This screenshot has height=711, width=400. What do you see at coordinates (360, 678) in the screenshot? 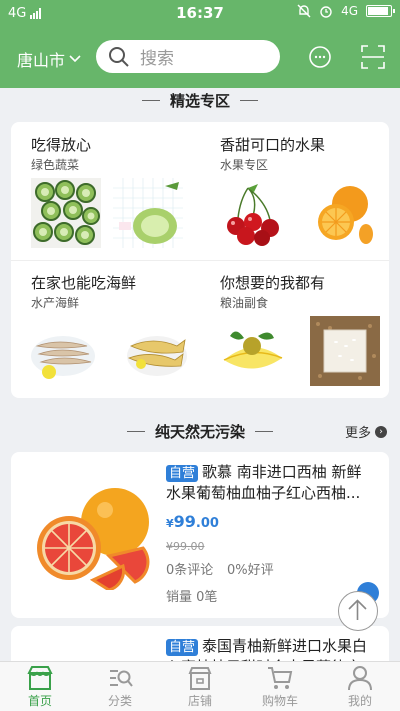
I see `user-icon` at bounding box center [360, 678].